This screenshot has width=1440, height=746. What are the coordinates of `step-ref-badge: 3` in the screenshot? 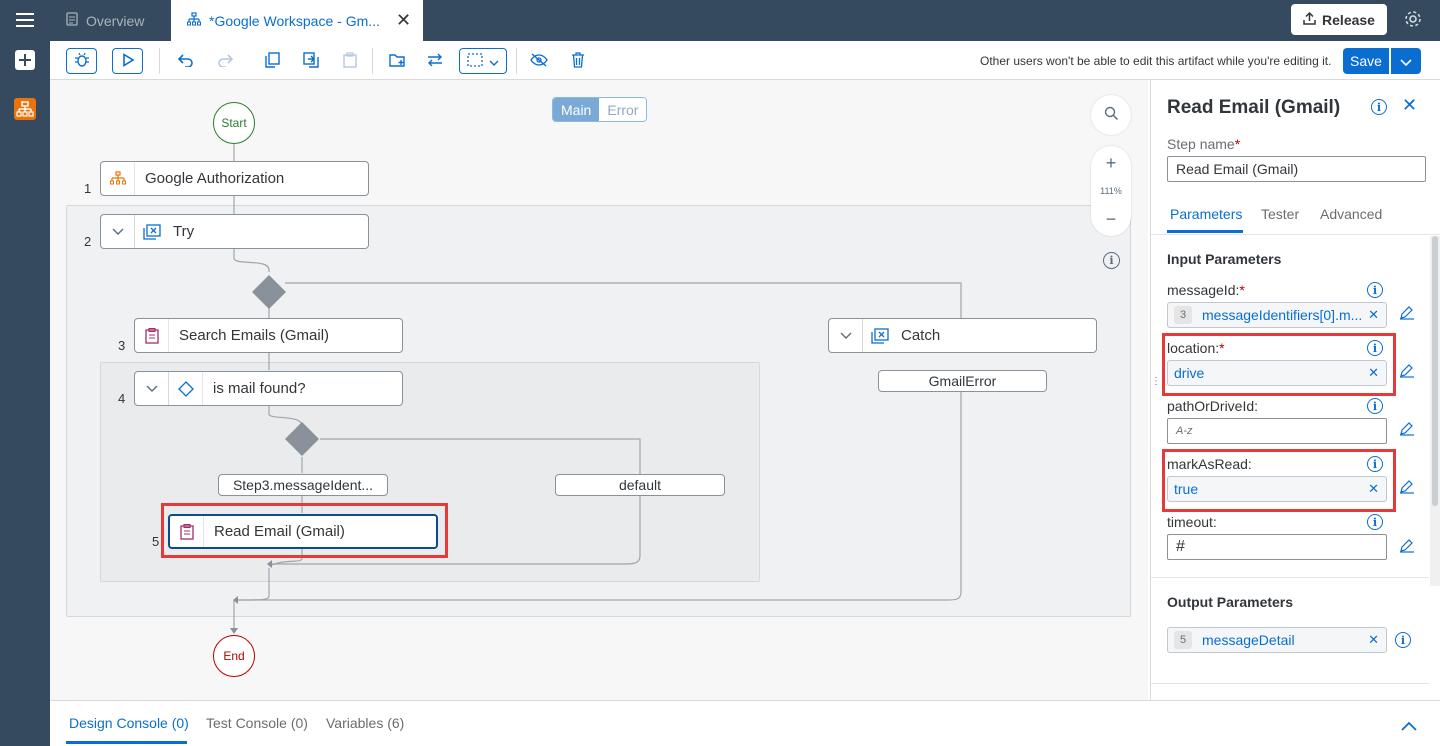 It's located at (1183, 315).